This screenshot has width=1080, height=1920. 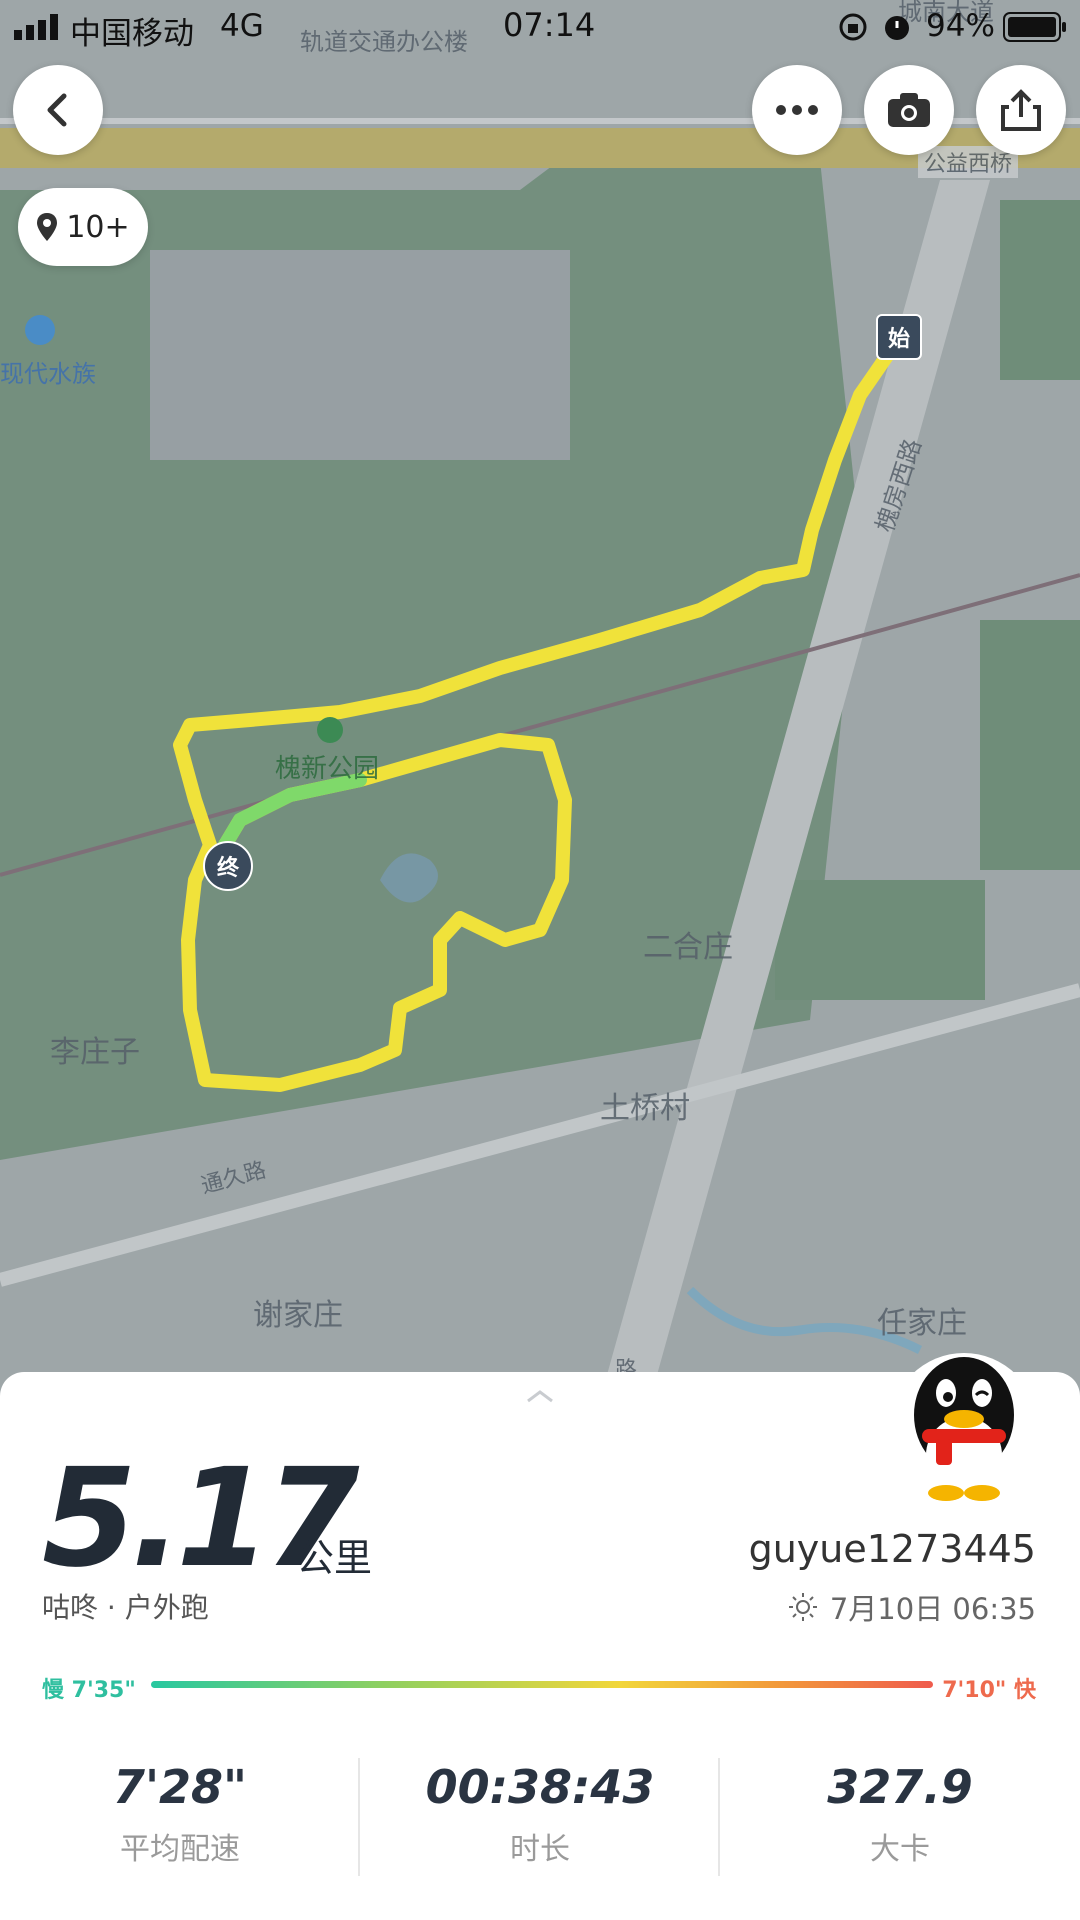 What do you see at coordinates (892, 1549) in the screenshot?
I see `username: guyue1273445` at bounding box center [892, 1549].